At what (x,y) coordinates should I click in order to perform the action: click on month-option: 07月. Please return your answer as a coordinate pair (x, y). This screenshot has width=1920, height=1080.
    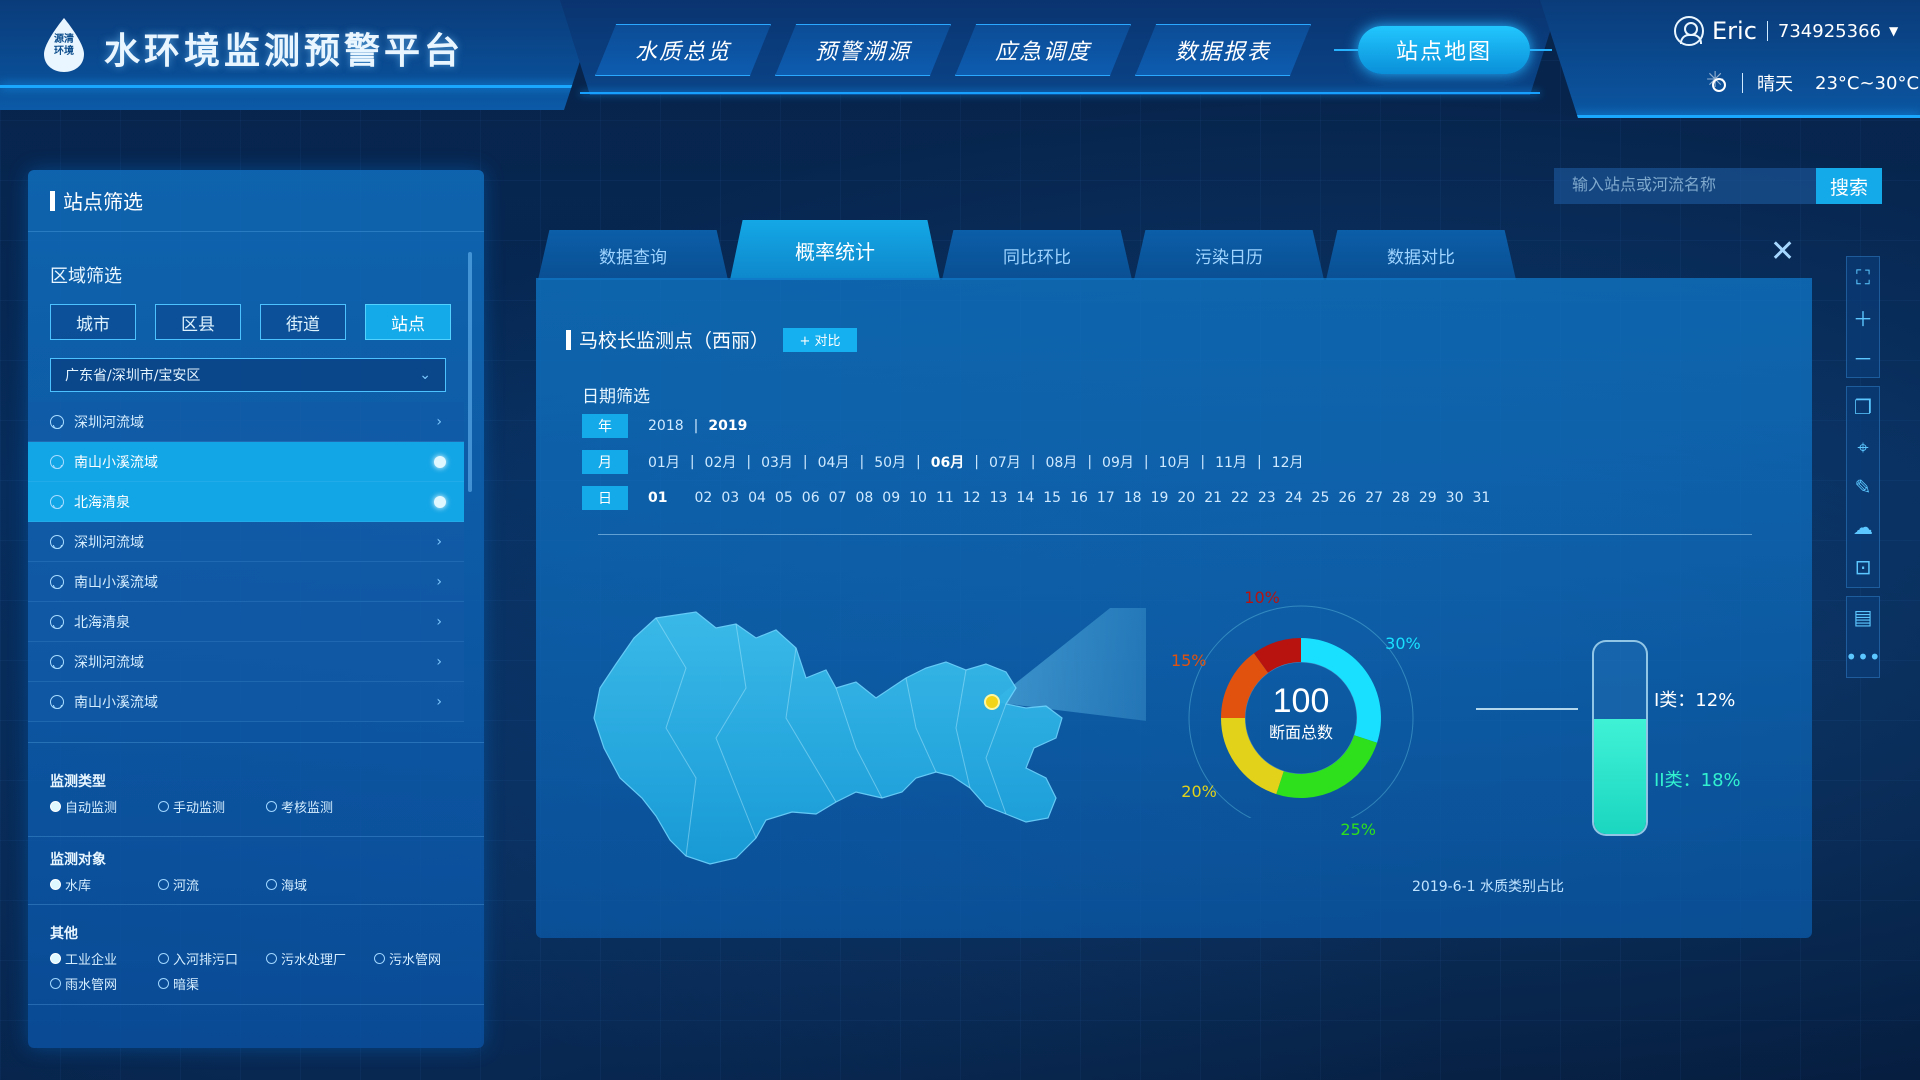
    Looking at the image, I should click on (1005, 462).